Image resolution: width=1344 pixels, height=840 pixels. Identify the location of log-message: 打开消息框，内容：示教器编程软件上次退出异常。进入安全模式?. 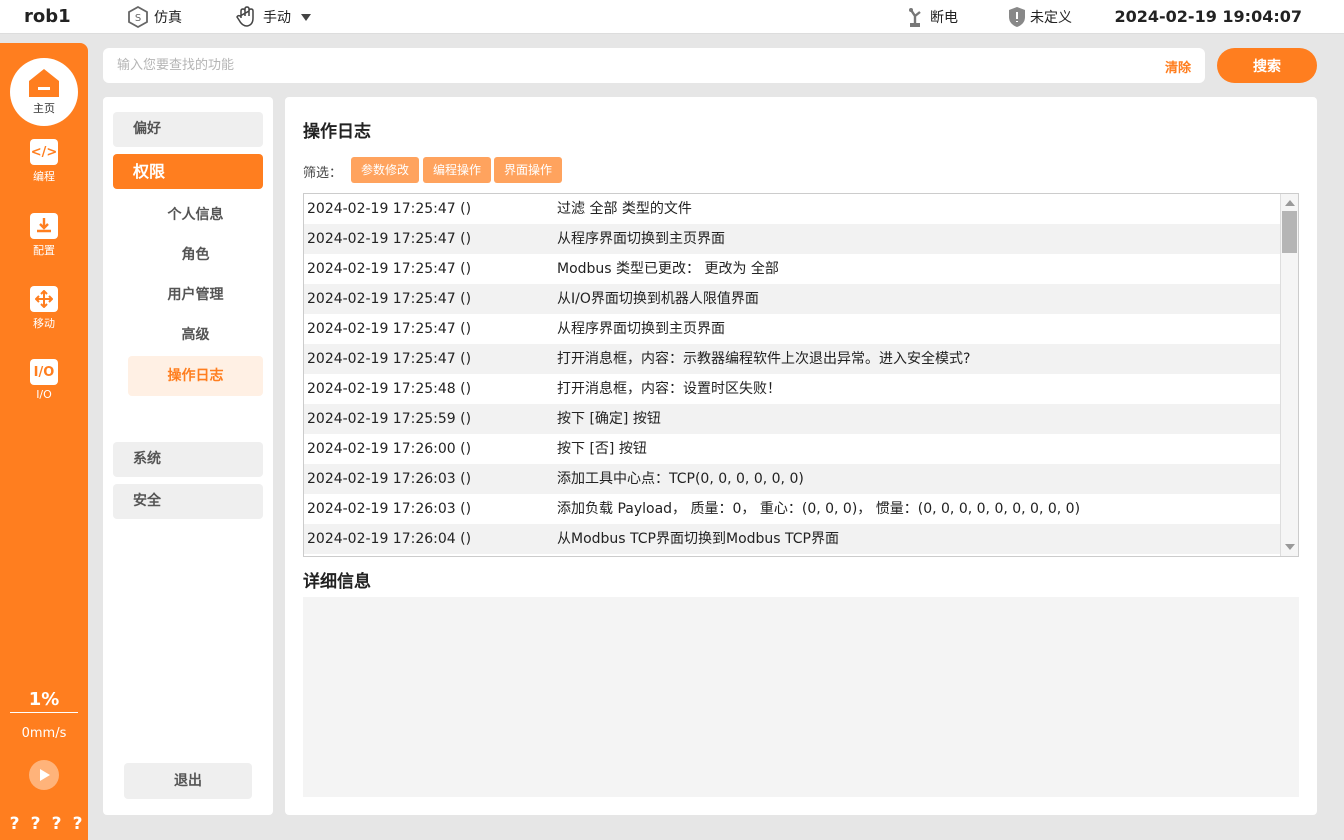
(764, 359).